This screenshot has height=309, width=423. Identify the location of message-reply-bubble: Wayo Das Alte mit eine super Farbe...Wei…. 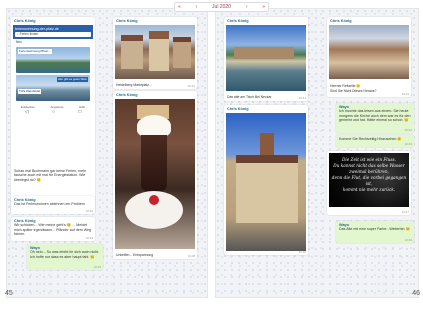
(375, 232).